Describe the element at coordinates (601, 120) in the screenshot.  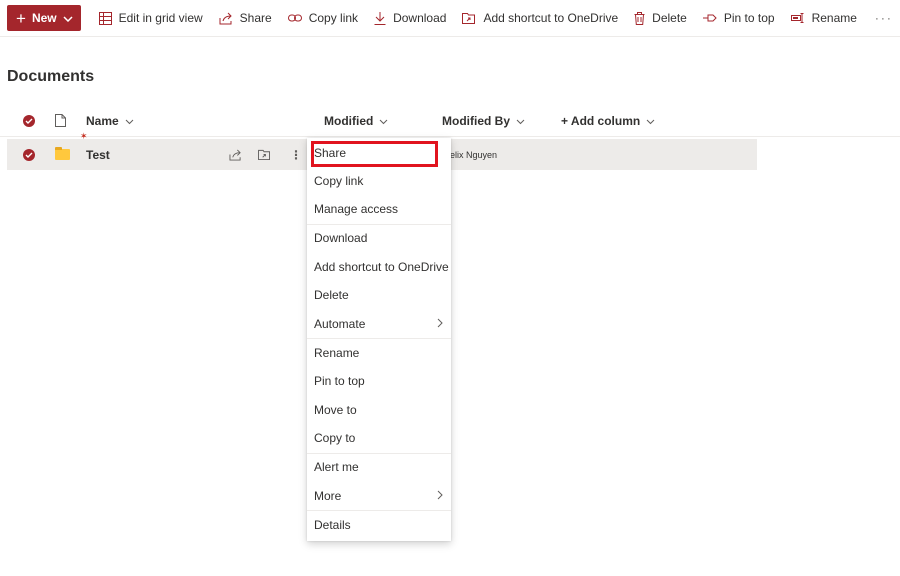
I see `add-column-label: + Add column` at that location.